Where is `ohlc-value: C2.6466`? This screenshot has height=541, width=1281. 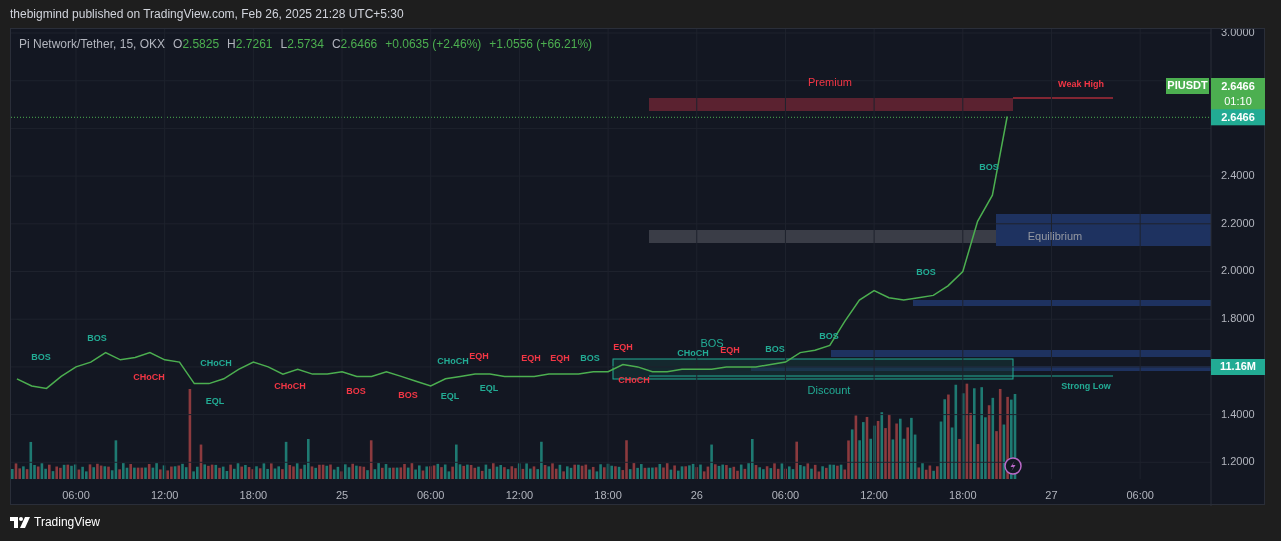
ohlc-value: C2.6466 is located at coordinates (354, 44).